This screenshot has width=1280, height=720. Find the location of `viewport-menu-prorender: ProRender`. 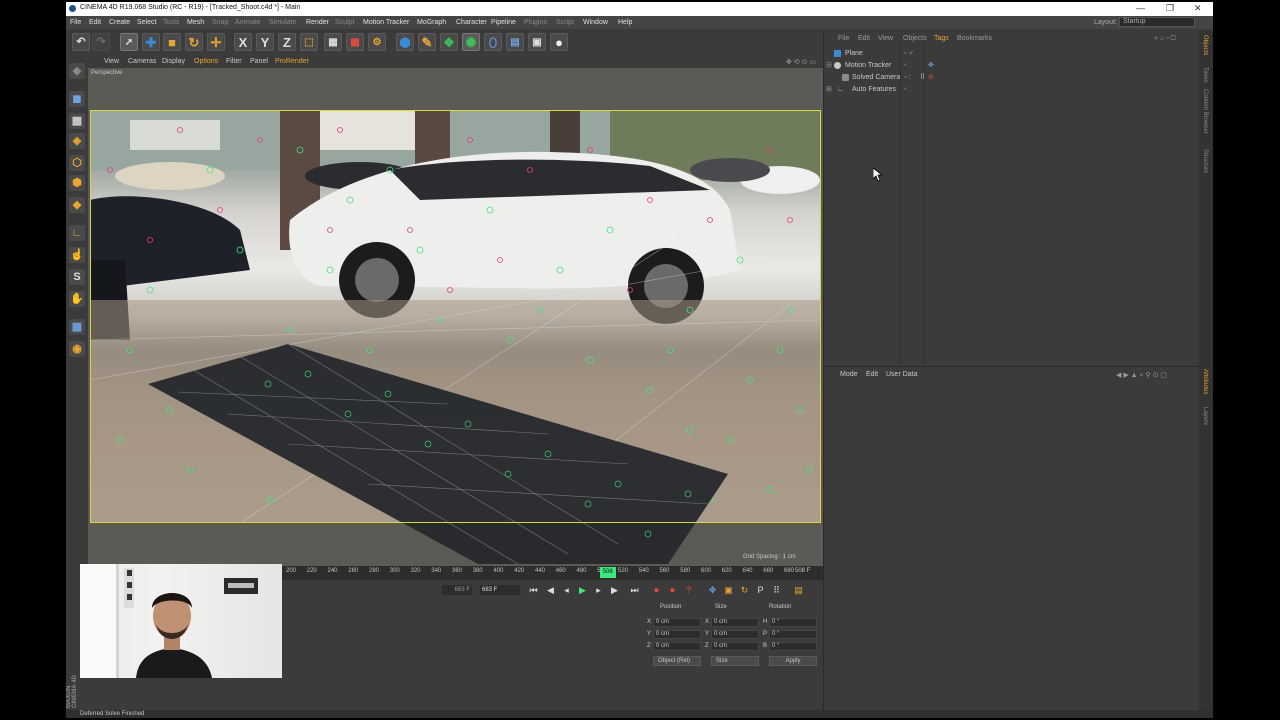

viewport-menu-prorender: ProRender is located at coordinates (292, 61).